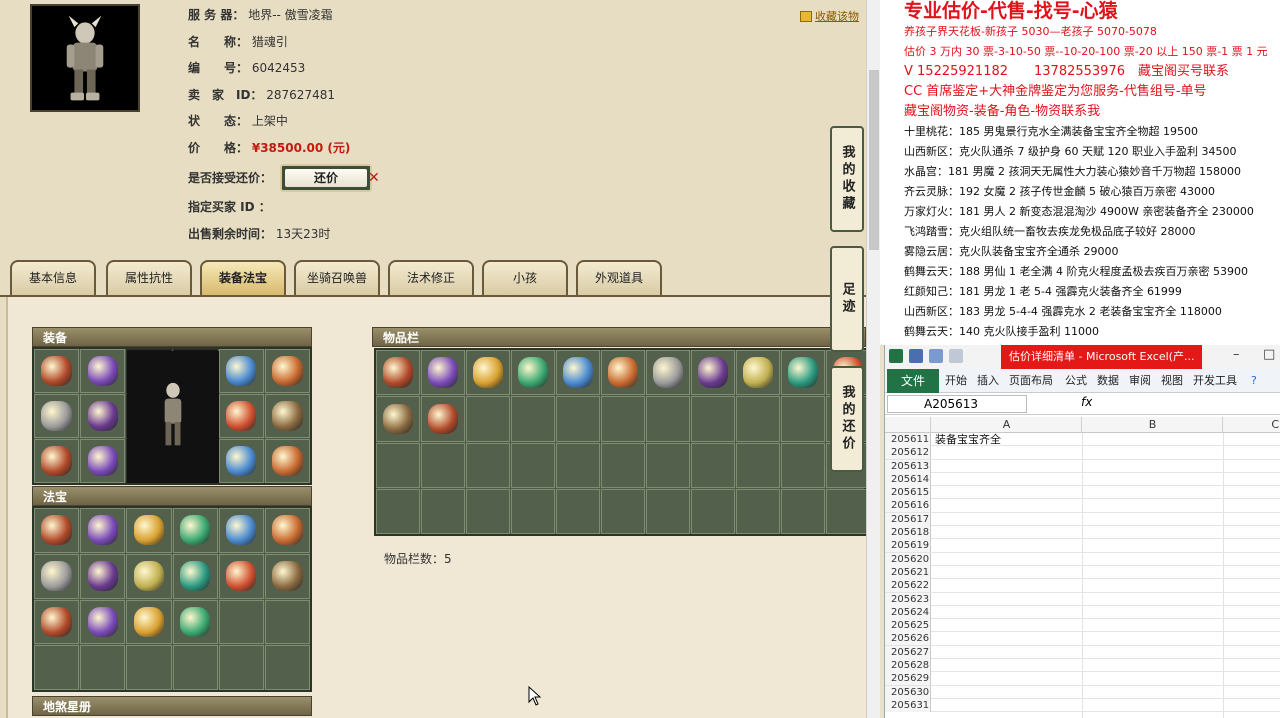  What do you see at coordinates (908, 559) in the screenshot?
I see `row-number: 205620` at bounding box center [908, 559].